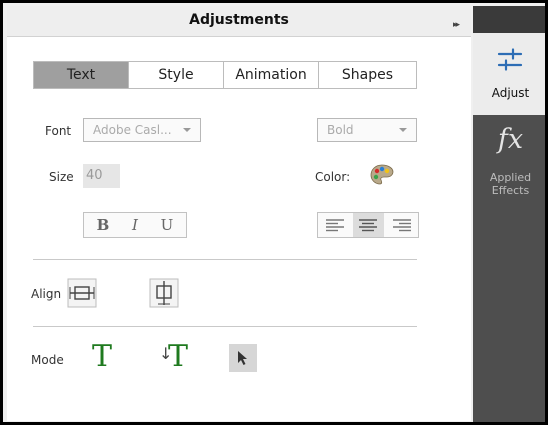  I want to click on sidebar-item-label: Applied Effects, so click(509, 184).